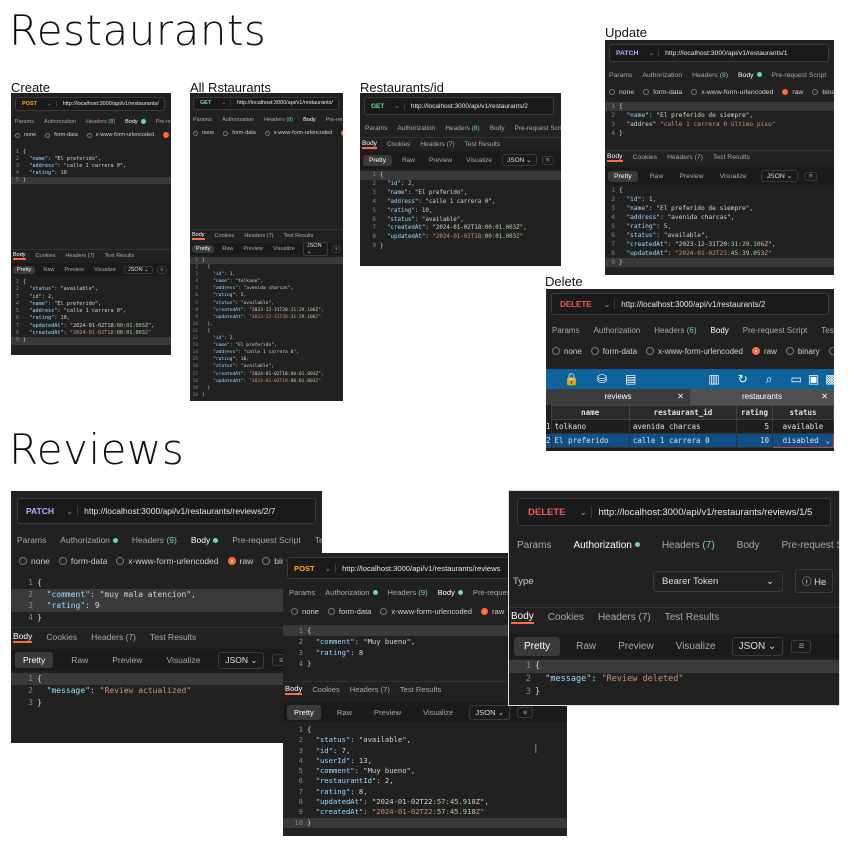 The height and width of the screenshot is (850, 850). Describe the element at coordinates (814, 581) in the screenshot. I see `help-button: ⓘ He` at that location.